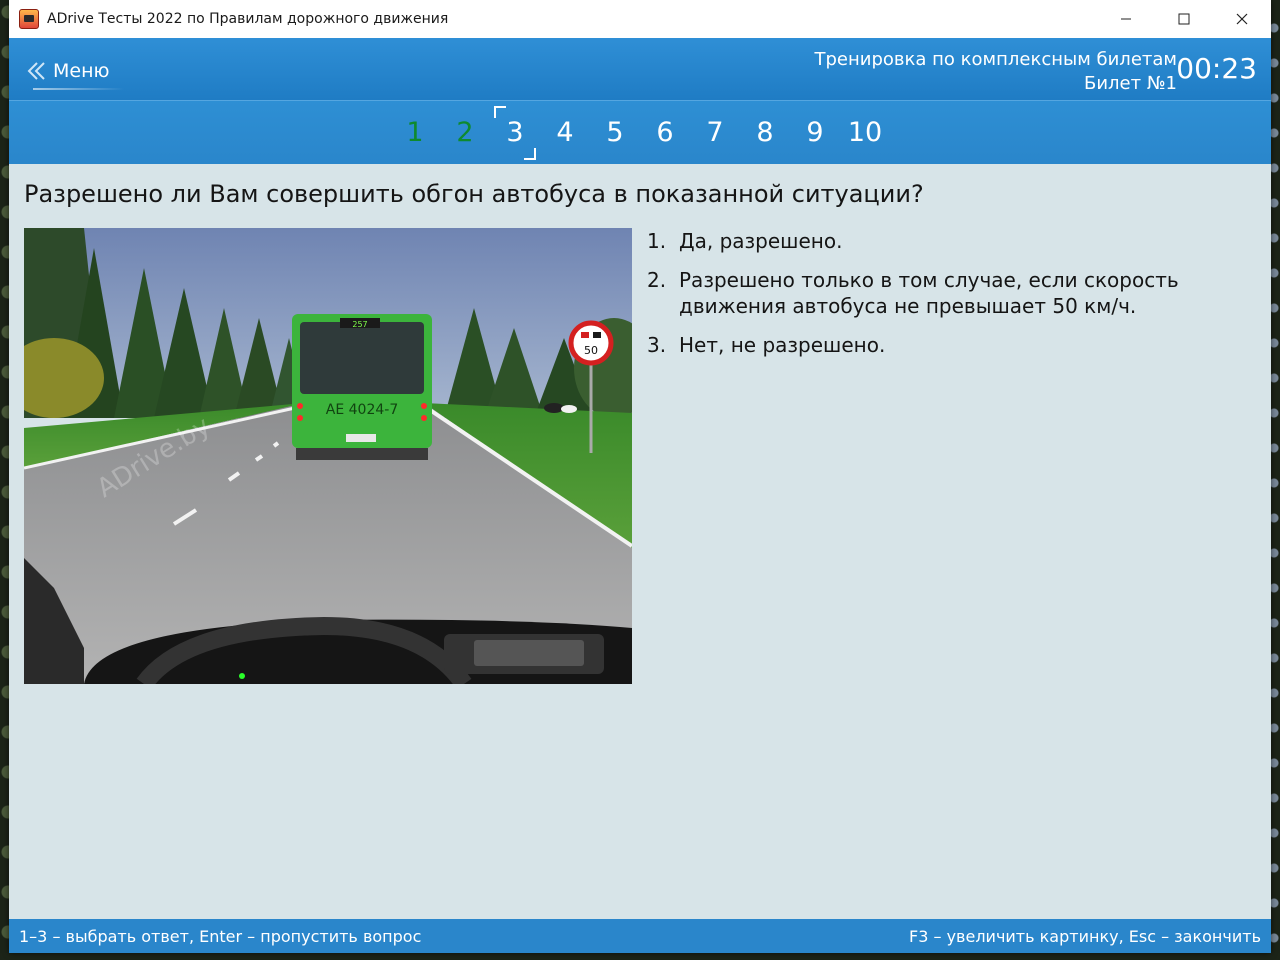  I want to click on answer-text: Да, разрешено., so click(761, 241).